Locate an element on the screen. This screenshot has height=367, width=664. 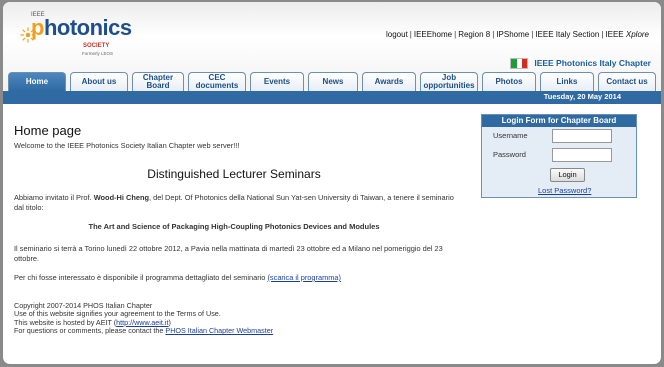
tab-cec-documents: CEC documents is located at coordinates (217, 81).